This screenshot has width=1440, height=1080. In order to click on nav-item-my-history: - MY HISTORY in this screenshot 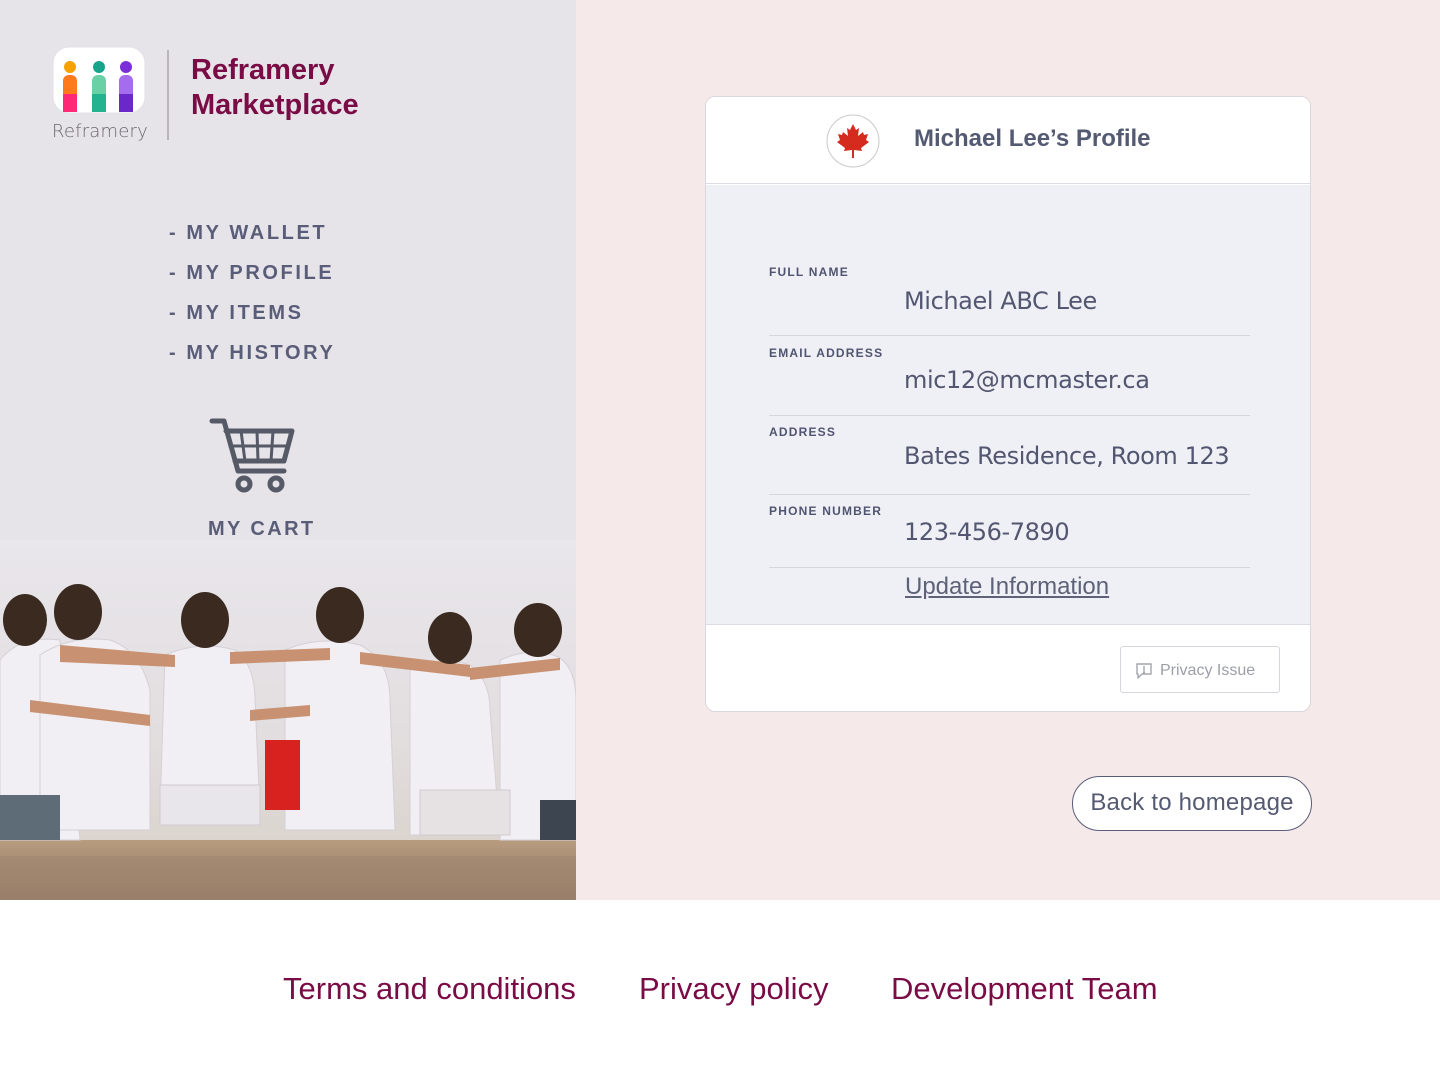, I will do `click(252, 360)`.